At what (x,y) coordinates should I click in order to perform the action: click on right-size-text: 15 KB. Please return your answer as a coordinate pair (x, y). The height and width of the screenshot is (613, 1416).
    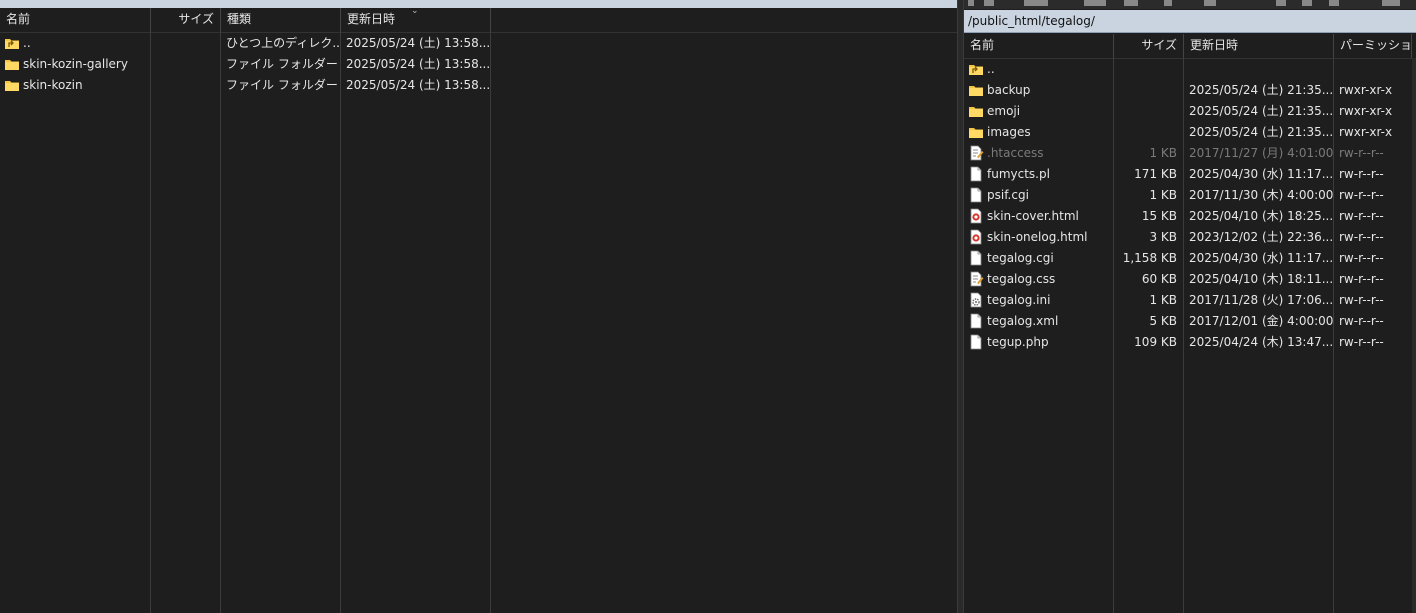
    Looking at the image, I should click on (1159, 216).